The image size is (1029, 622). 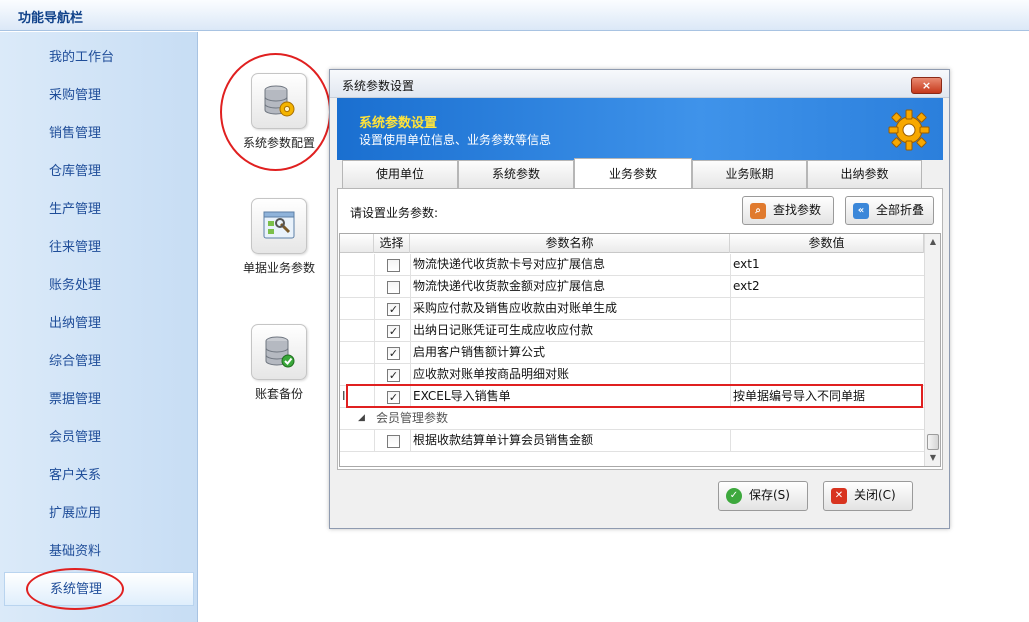 What do you see at coordinates (769, 495) in the screenshot?
I see `save-label: 保存(S)` at bounding box center [769, 495].